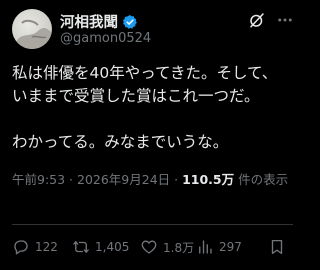 This screenshot has width=320, height=270. I want to click on reply-icon, so click(21, 247).